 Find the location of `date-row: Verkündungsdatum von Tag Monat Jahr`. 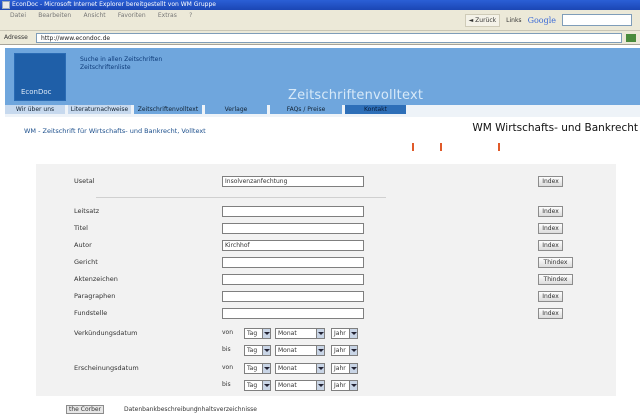

date-row: Verkündungsdatum von Tag Monat Jahr is located at coordinates (326, 334).